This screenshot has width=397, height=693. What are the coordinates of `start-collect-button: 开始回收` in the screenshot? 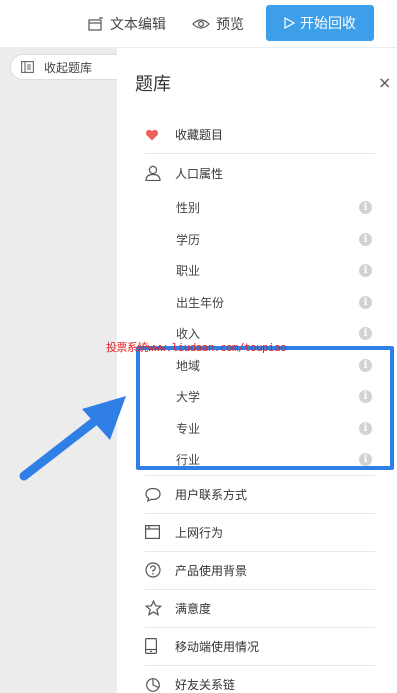 It's located at (320, 23).